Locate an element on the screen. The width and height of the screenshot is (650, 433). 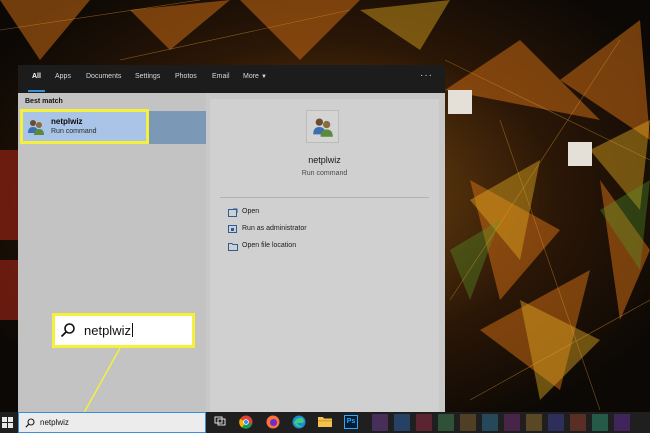
result-row-extension is located at coordinates (177, 127).